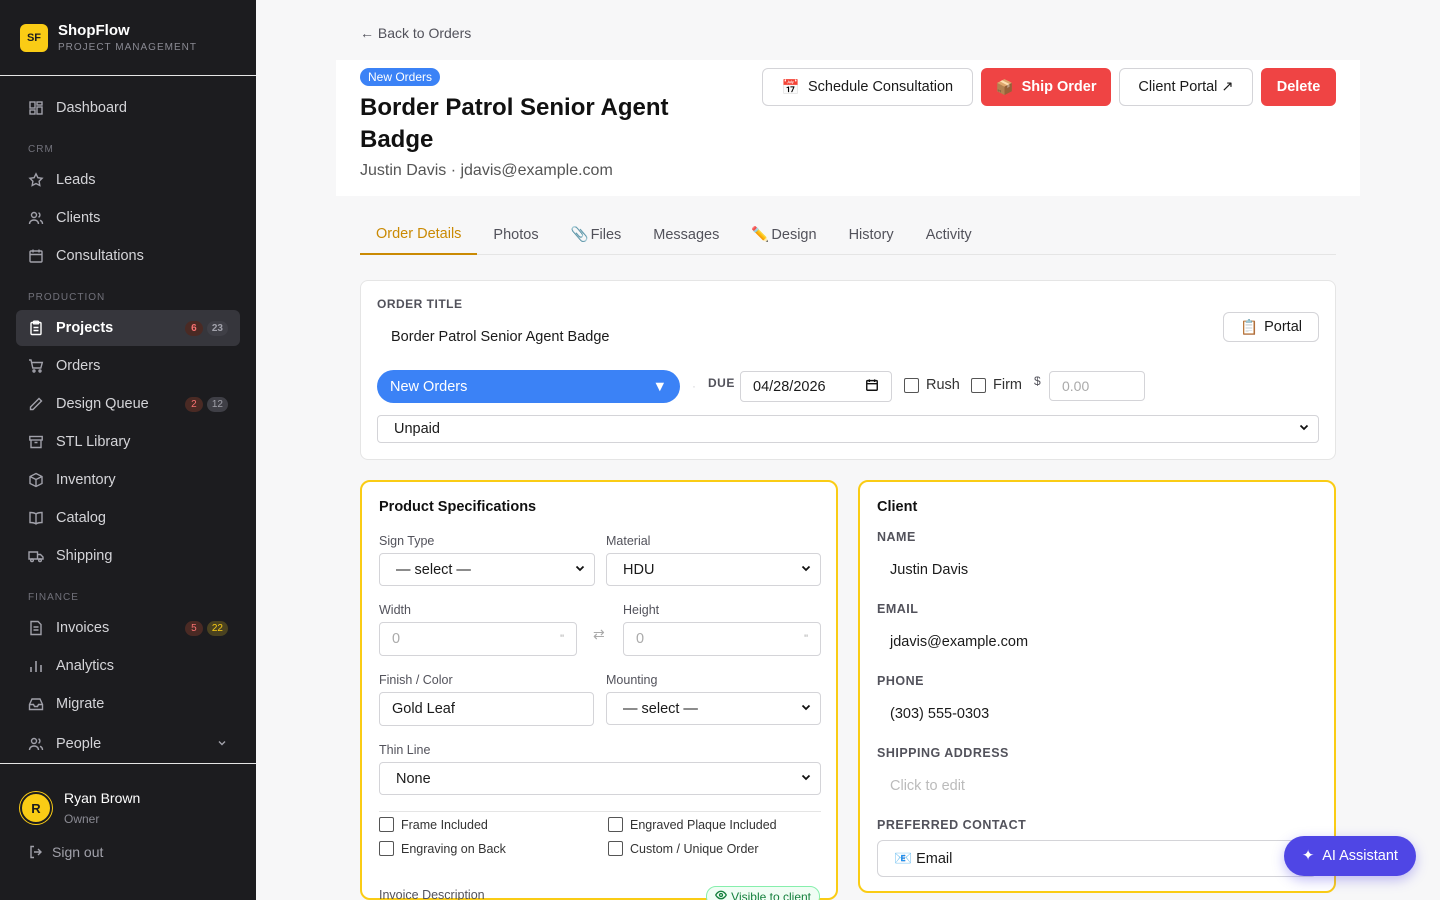  I want to click on tab-messages: Messages, so click(686, 234).